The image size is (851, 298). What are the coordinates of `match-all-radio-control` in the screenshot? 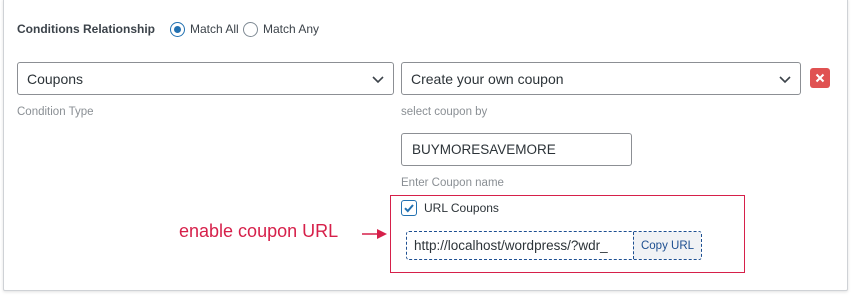 It's located at (177, 29).